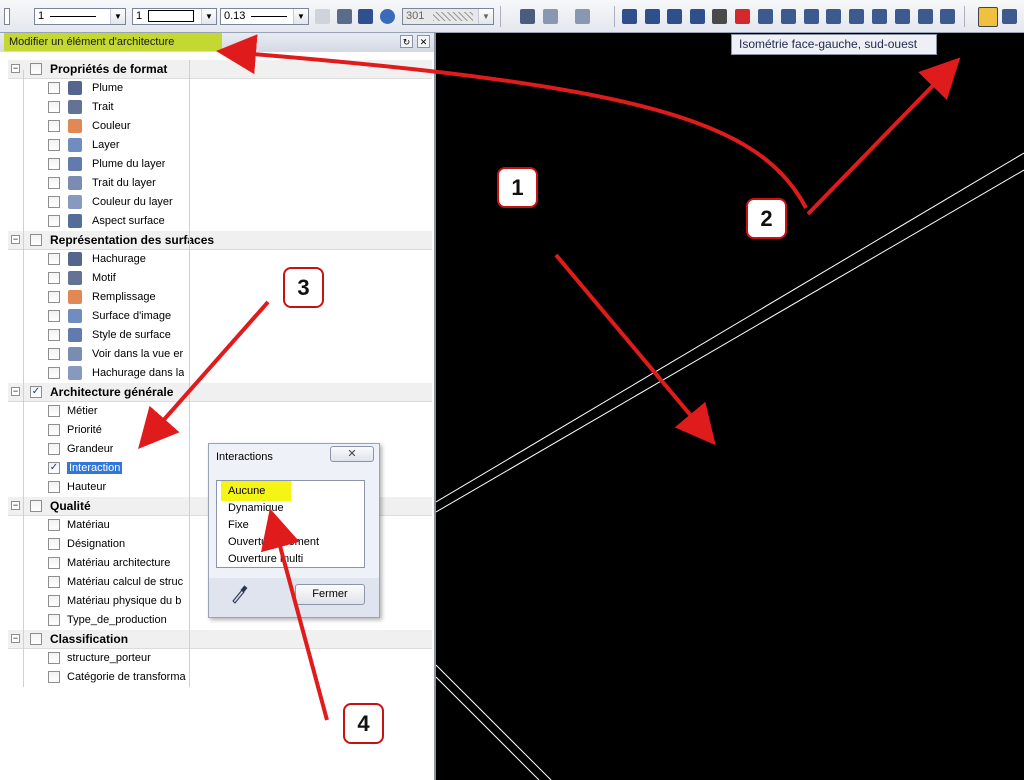 This screenshot has width=1024, height=780. I want to click on pen-tool-icon, so click(365, 16).